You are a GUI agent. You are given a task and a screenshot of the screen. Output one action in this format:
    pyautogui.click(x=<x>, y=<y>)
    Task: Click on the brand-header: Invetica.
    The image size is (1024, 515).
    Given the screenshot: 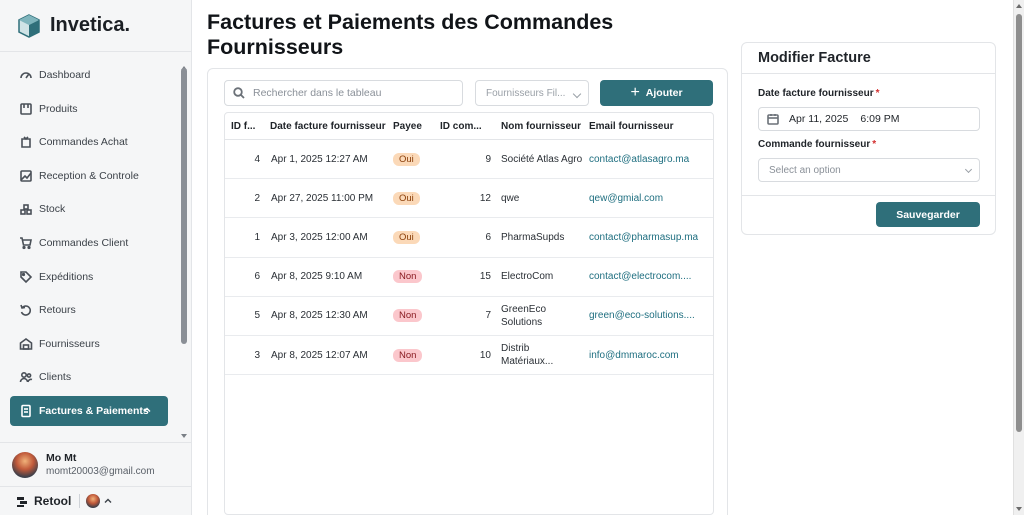 What is the action you would take?
    pyautogui.click(x=95, y=26)
    